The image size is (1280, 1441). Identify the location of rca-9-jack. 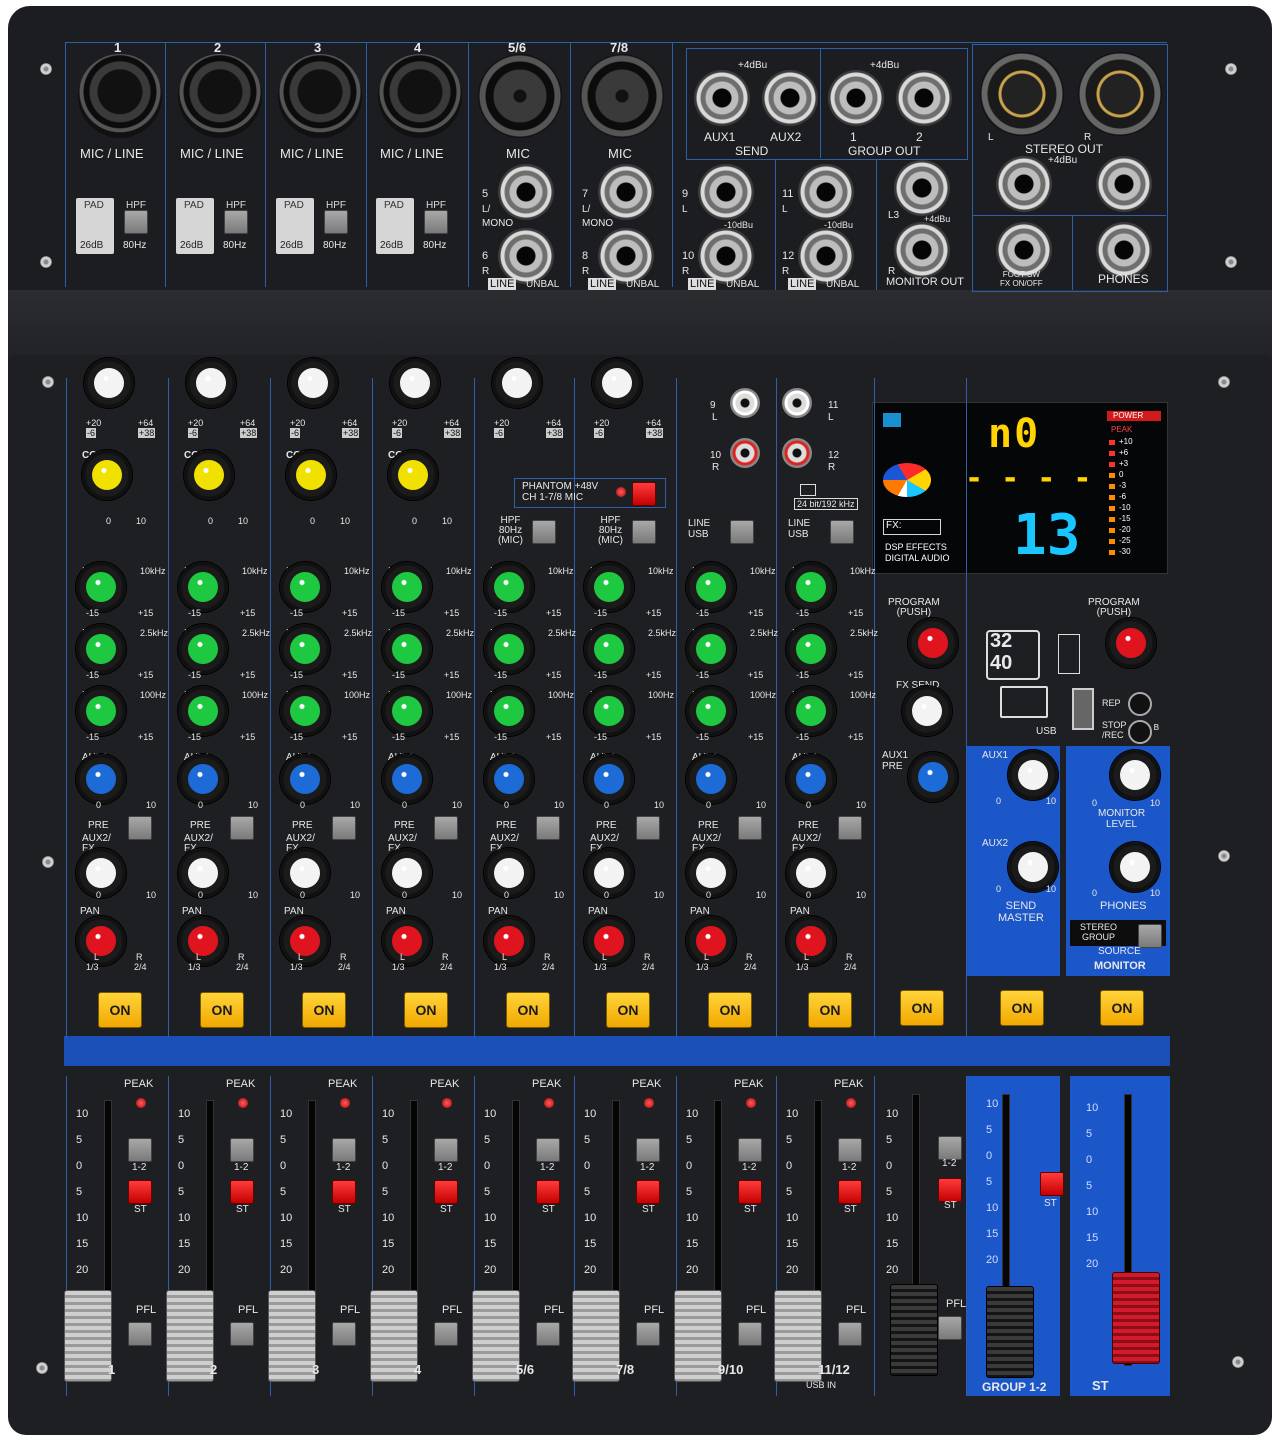
(745, 403).